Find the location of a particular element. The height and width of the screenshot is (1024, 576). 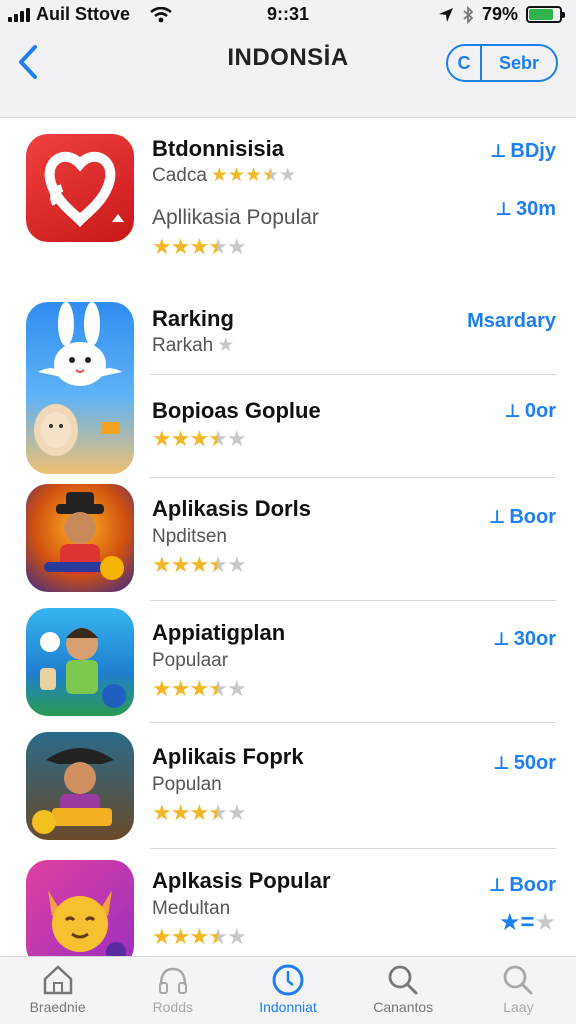

download-button: ⊥ 30m is located at coordinates (526, 209).